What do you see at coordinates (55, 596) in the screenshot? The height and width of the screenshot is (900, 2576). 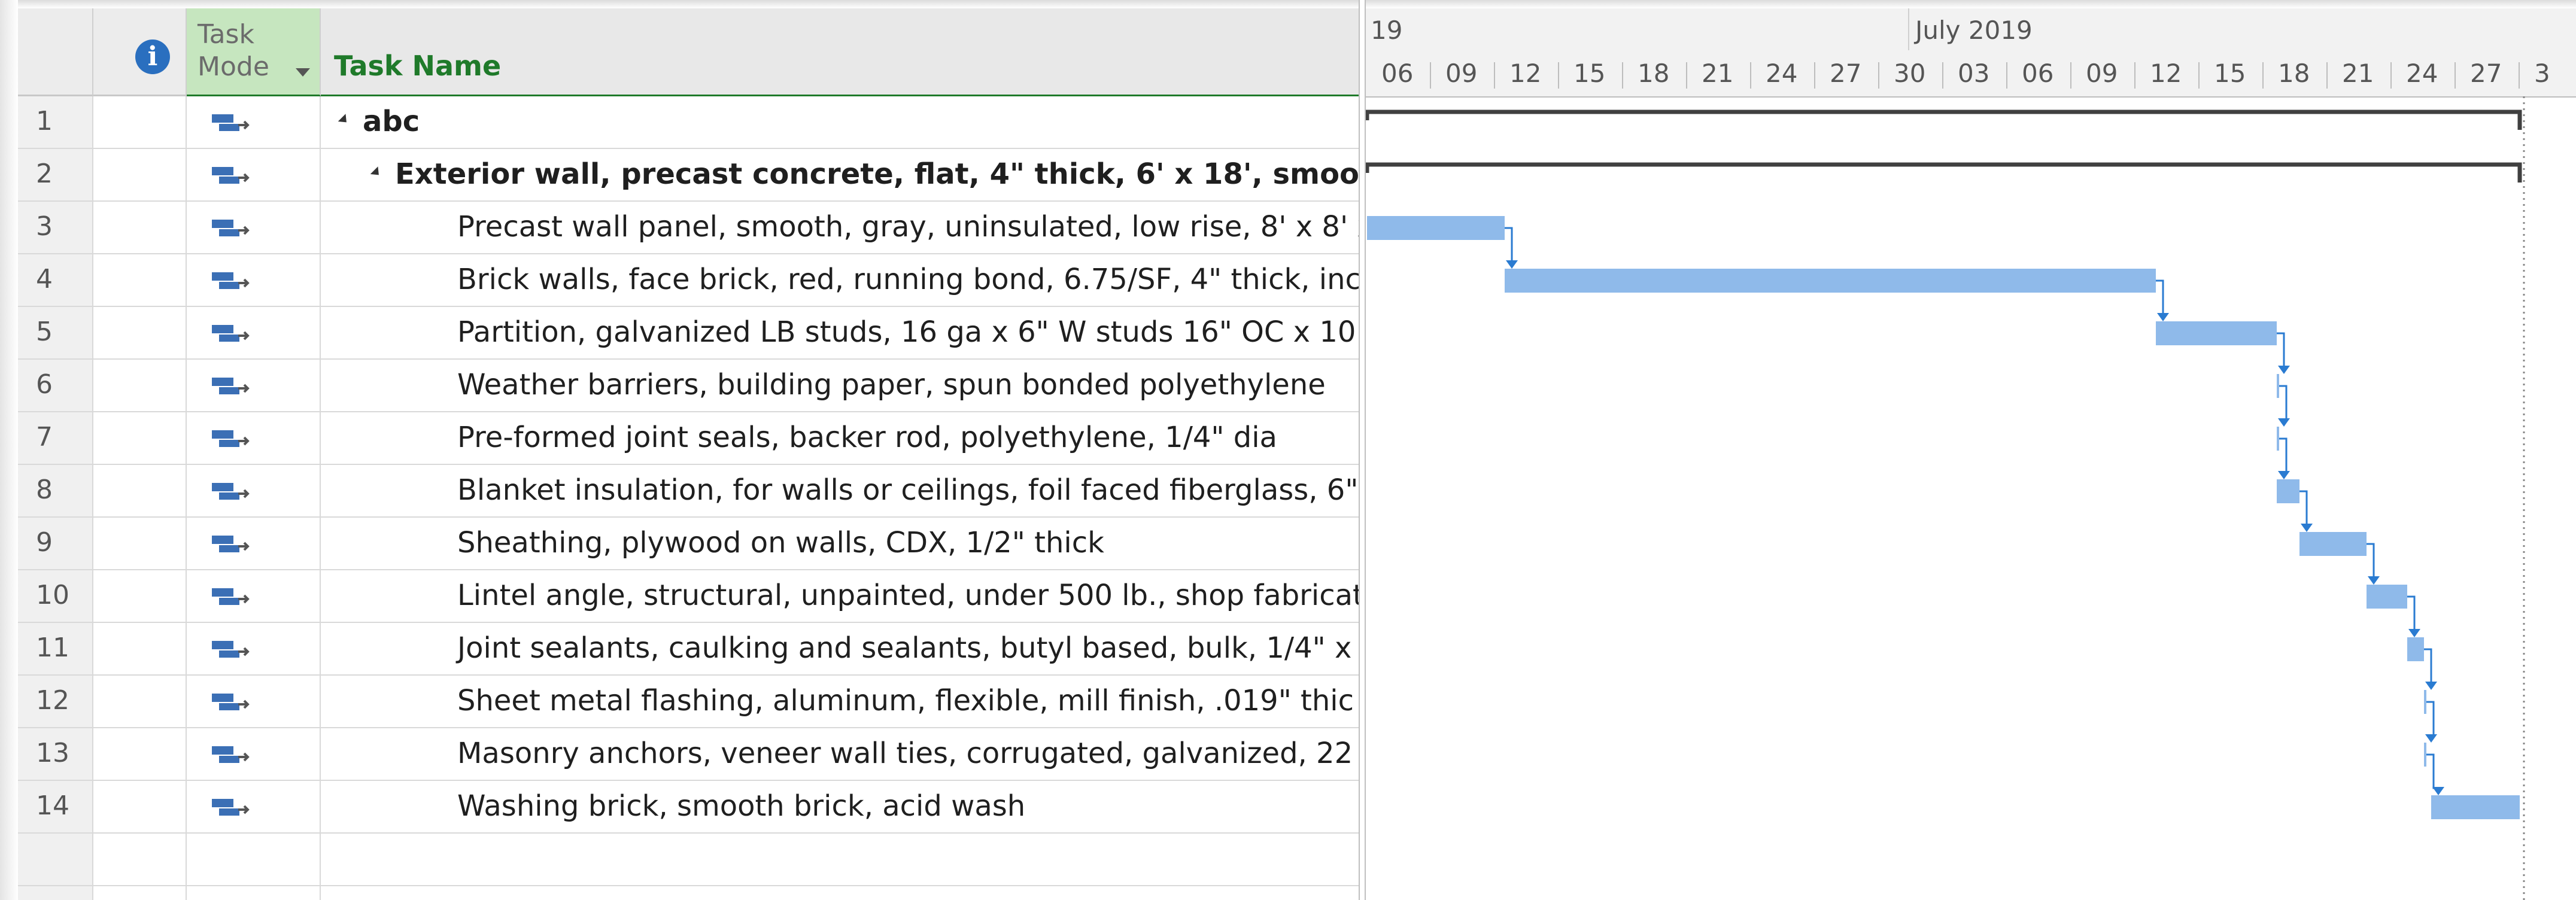 I see `row-number-cell: 10` at bounding box center [55, 596].